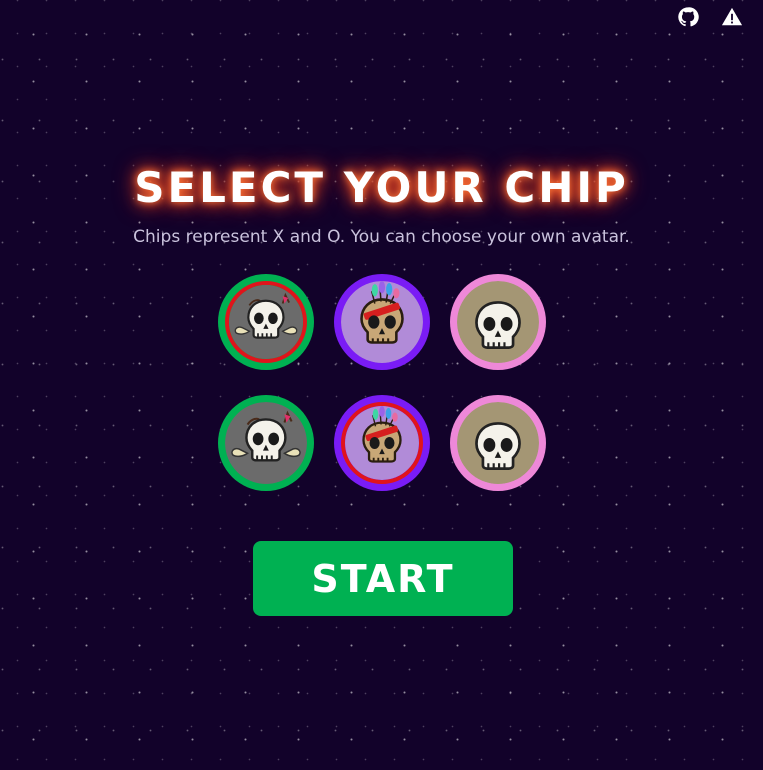 The height and width of the screenshot is (770, 763). What do you see at coordinates (381, 187) in the screenshot?
I see `page-title: SELECT YOUR CHIP` at bounding box center [381, 187].